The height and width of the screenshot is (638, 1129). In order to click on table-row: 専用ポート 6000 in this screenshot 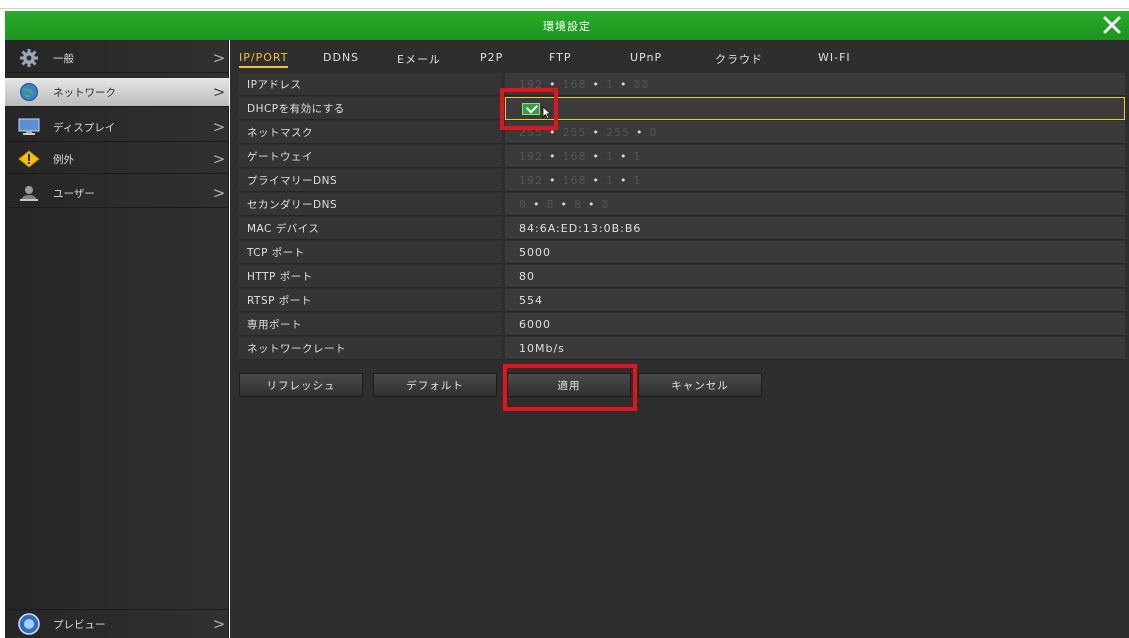, I will do `click(682, 324)`.